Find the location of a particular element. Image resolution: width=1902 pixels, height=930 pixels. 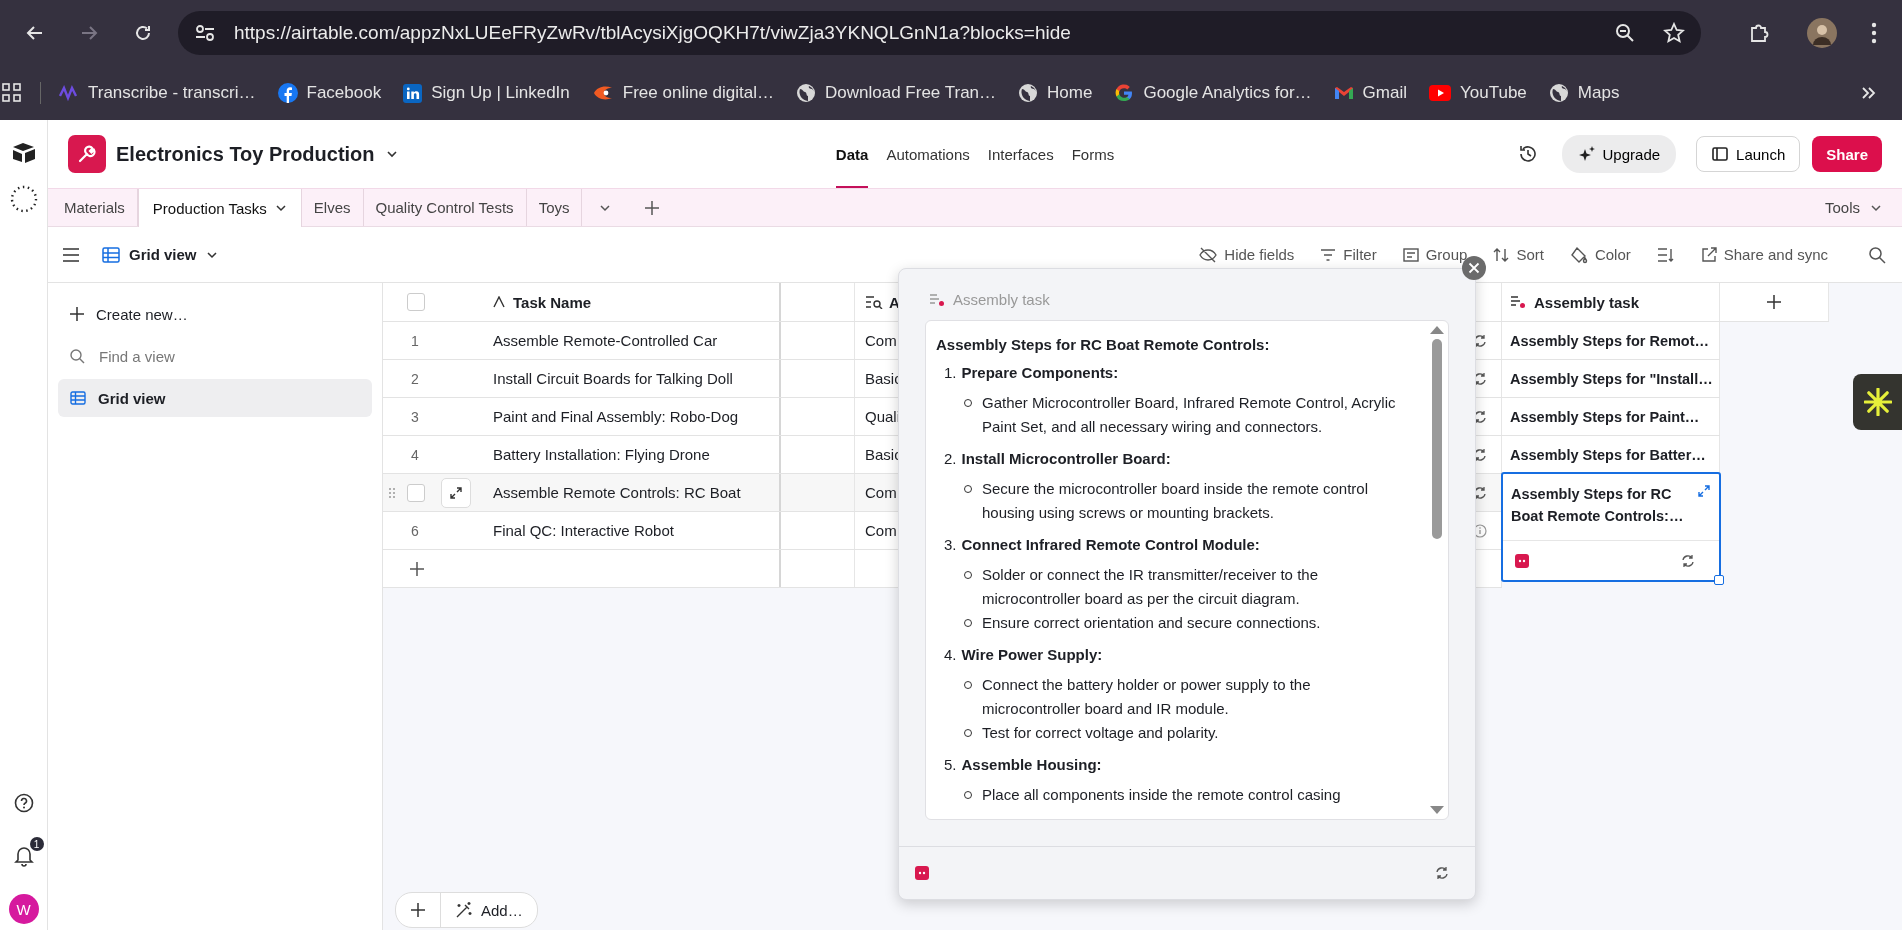

nav-tab: Forms is located at coordinates (1093, 154).